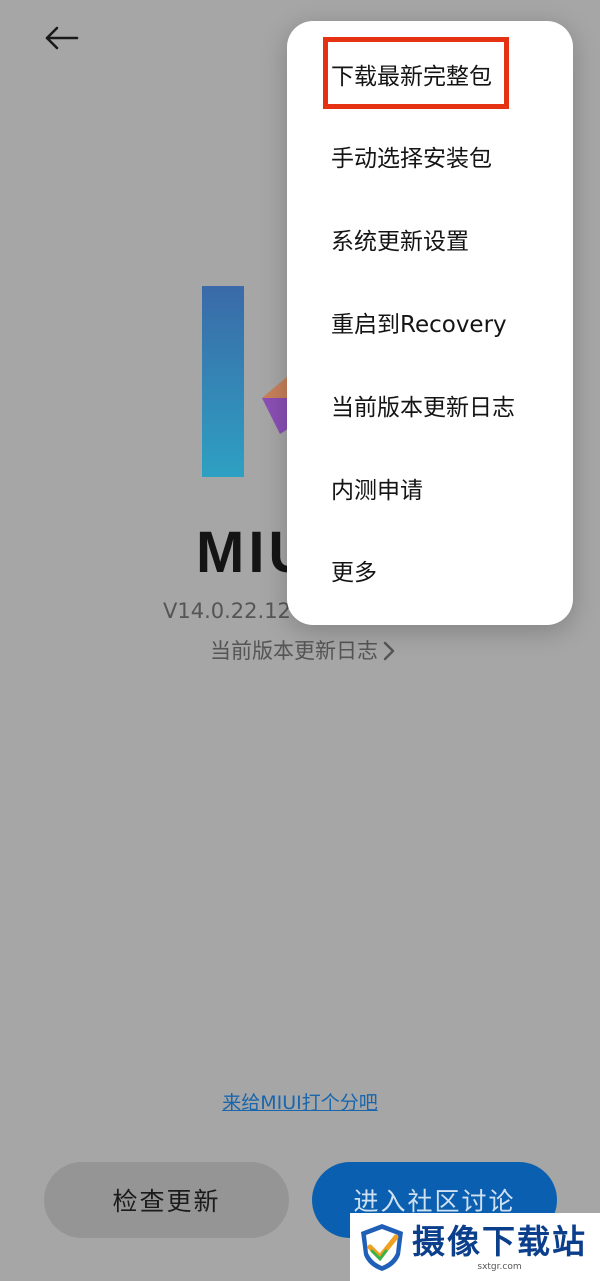 This screenshot has width=600, height=1281. I want to click on menu-item-changelog: 当前版本更新日志, so click(423, 408).